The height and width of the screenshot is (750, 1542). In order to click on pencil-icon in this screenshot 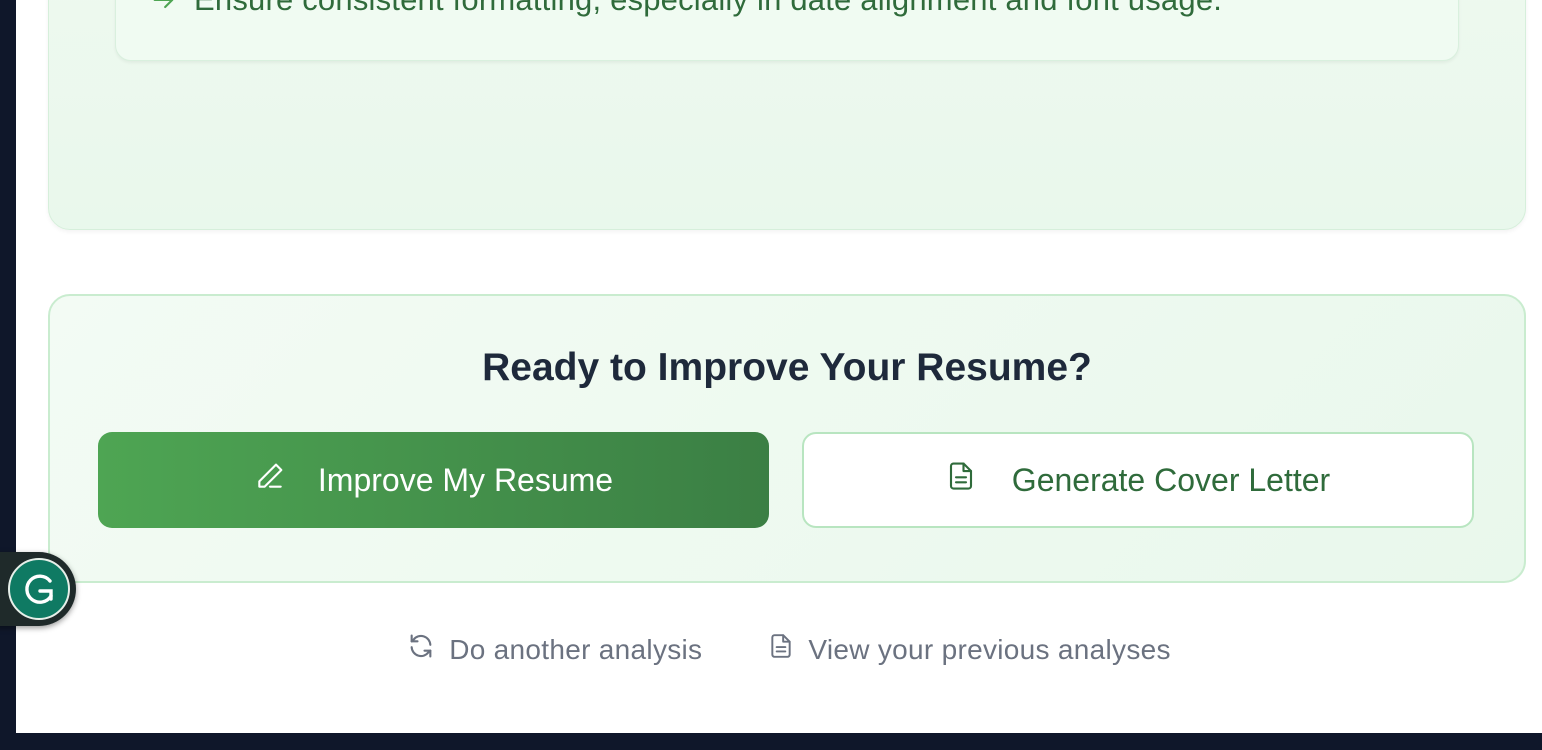, I will do `click(270, 480)`.